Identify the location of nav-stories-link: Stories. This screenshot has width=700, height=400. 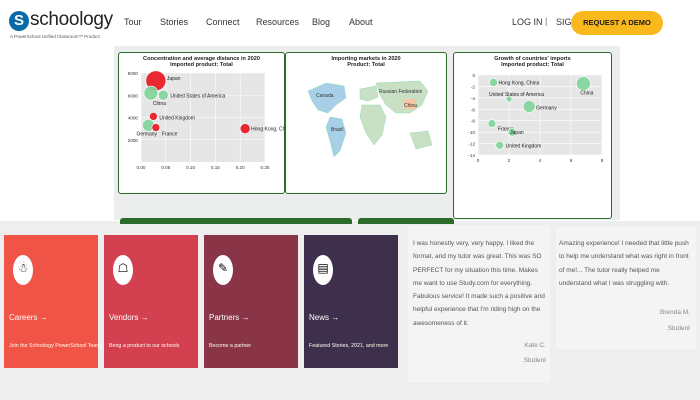
(174, 22).